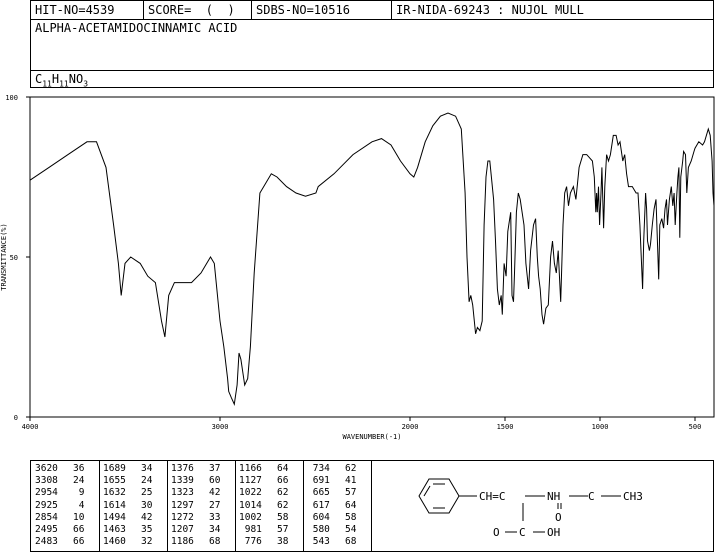 This screenshot has height=553, width=715. What do you see at coordinates (283, 542) in the screenshot?
I see `peak-transmittance: 38` at bounding box center [283, 542].